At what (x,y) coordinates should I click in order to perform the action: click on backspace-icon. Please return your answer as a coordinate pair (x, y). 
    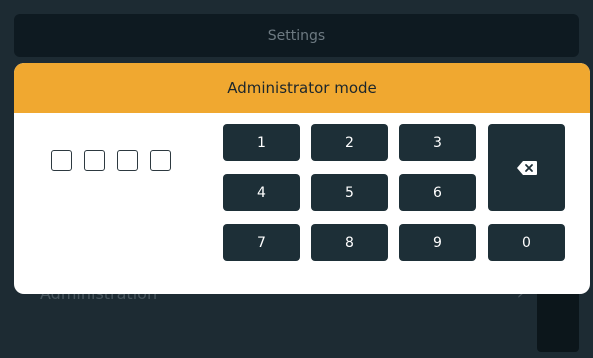
    Looking at the image, I should click on (526, 167).